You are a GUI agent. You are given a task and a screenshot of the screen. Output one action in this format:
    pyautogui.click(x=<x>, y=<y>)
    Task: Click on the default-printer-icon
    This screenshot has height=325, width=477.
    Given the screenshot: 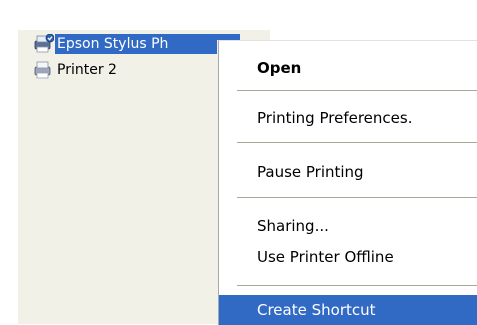 What is the action you would take?
    pyautogui.click(x=43, y=44)
    